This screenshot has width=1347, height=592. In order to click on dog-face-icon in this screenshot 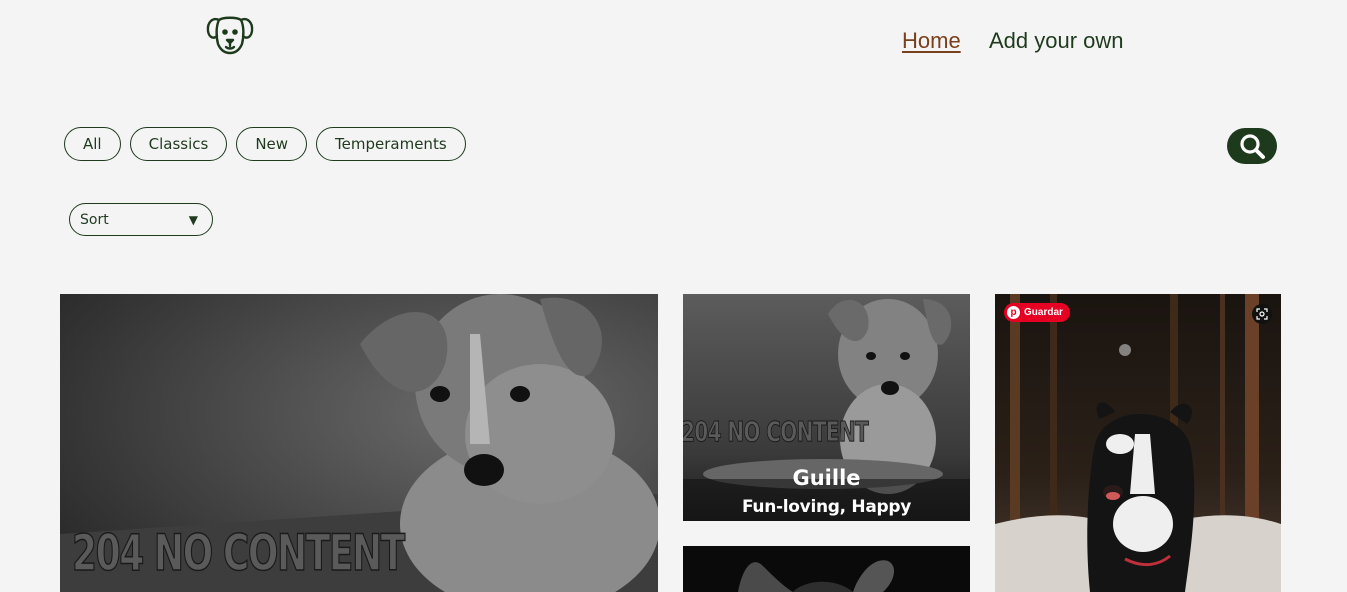, I will do `click(230, 35)`.